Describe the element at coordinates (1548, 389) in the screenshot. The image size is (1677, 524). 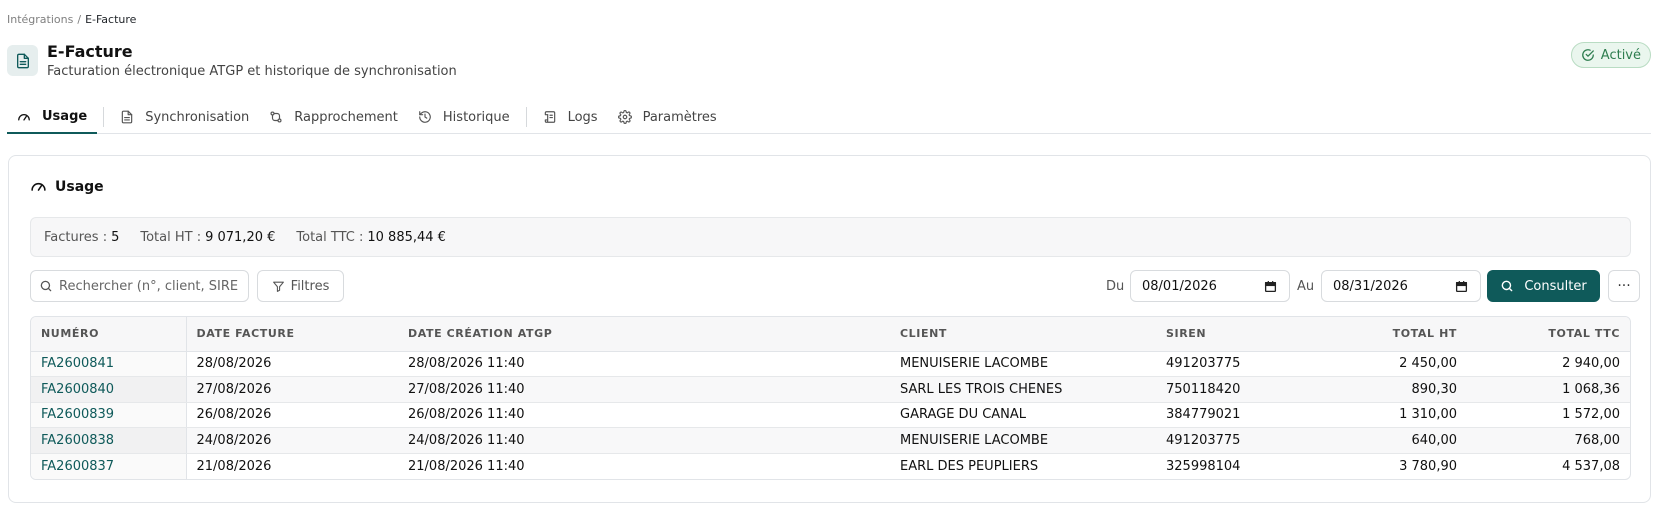
I see `cell-total-ttc: 1 068,36` at that location.